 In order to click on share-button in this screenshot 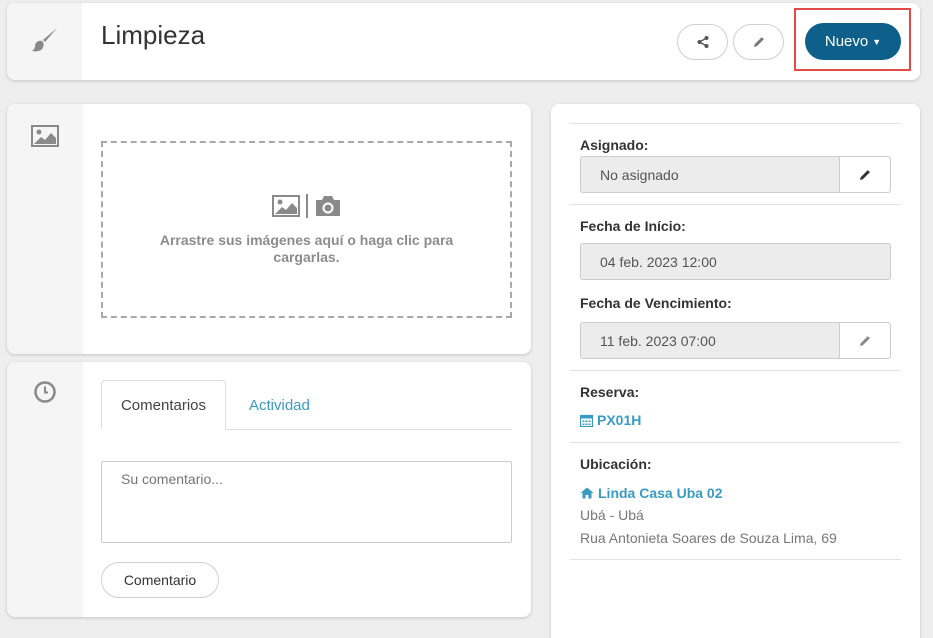, I will do `click(702, 42)`.